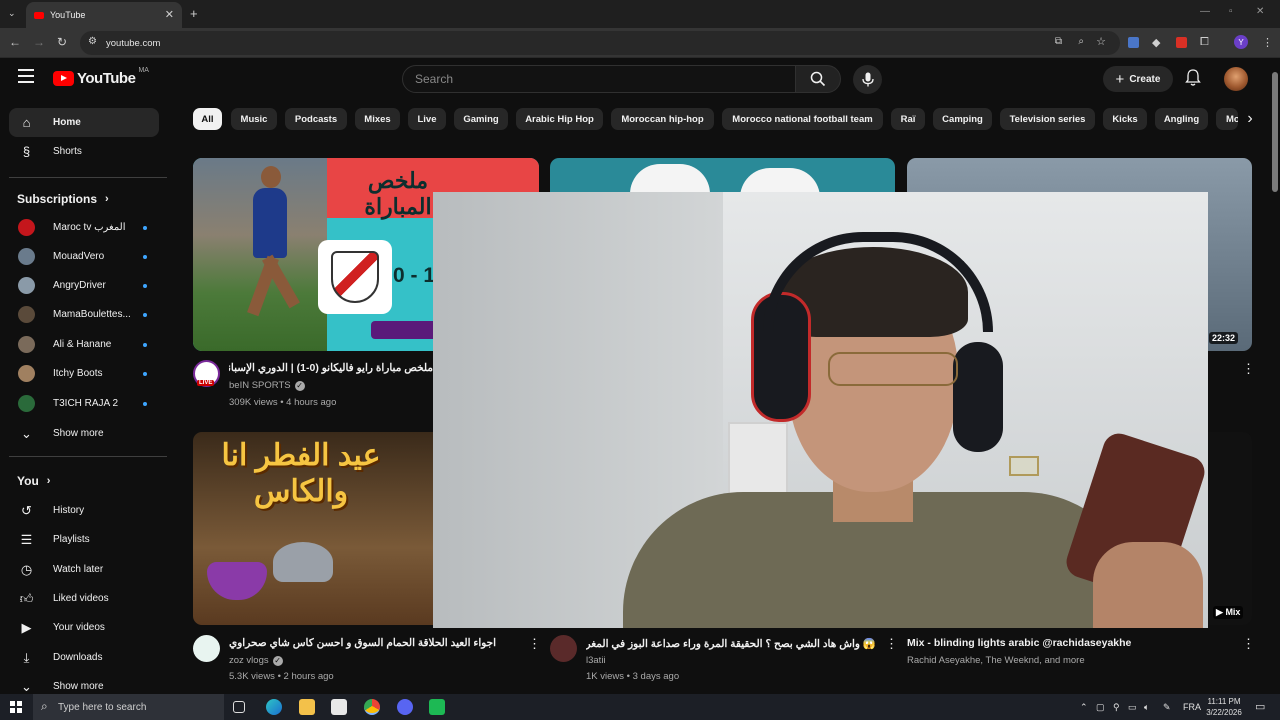 This screenshot has width=1280, height=720. What do you see at coordinates (84, 373) in the screenshot?
I see `sidebar-subscription-itchy-boots: Itchy Boots` at bounding box center [84, 373].